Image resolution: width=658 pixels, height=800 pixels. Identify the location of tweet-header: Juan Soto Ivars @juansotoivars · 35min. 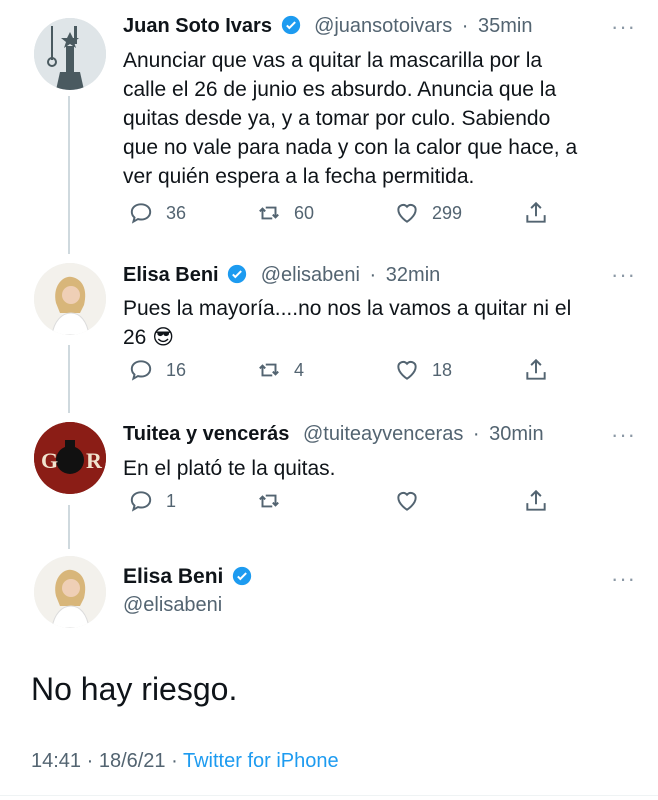
(328, 26).